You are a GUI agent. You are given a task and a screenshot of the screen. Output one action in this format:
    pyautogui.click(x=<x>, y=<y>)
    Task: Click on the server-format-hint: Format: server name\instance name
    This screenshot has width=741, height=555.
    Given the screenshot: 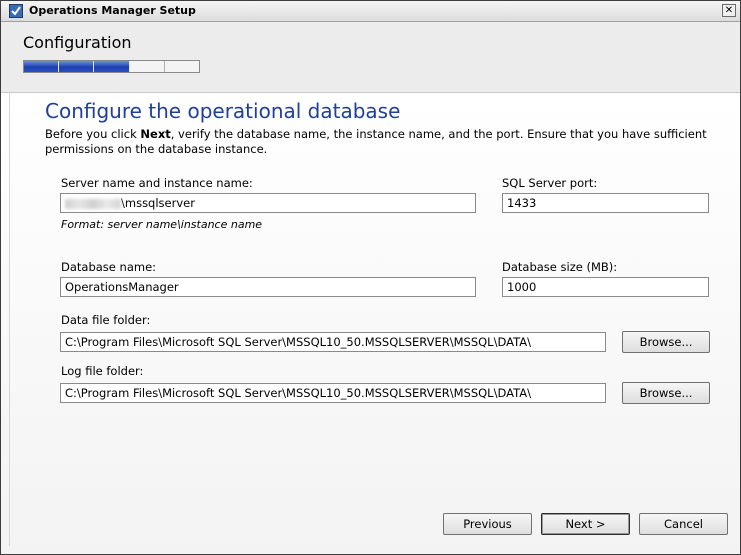 What is the action you would take?
    pyautogui.click(x=162, y=224)
    